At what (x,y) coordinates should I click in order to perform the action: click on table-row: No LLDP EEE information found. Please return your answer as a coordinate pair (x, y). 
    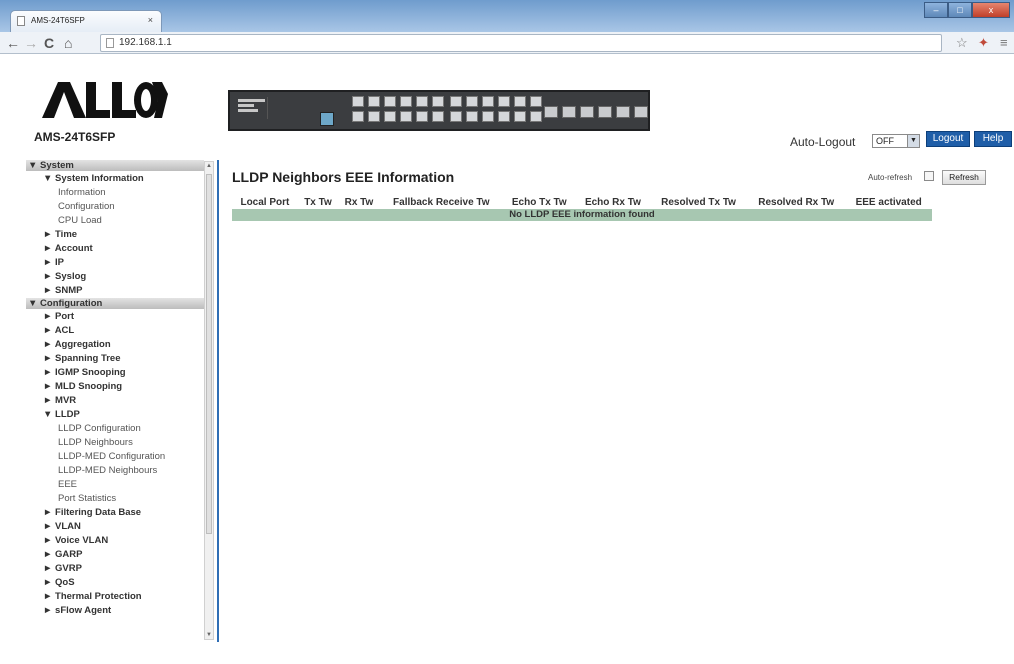
    Looking at the image, I should click on (582, 215).